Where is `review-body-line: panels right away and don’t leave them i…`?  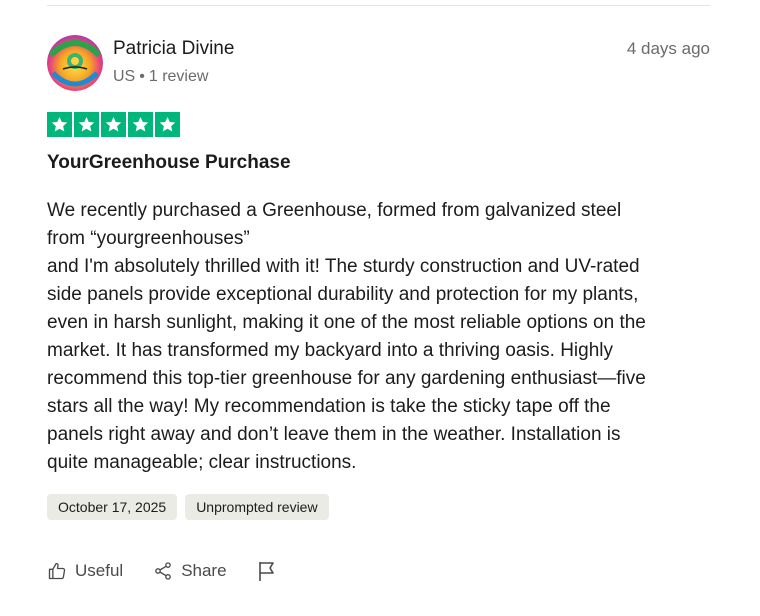
review-body-line: panels right away and don’t leave them i… is located at coordinates (334, 434).